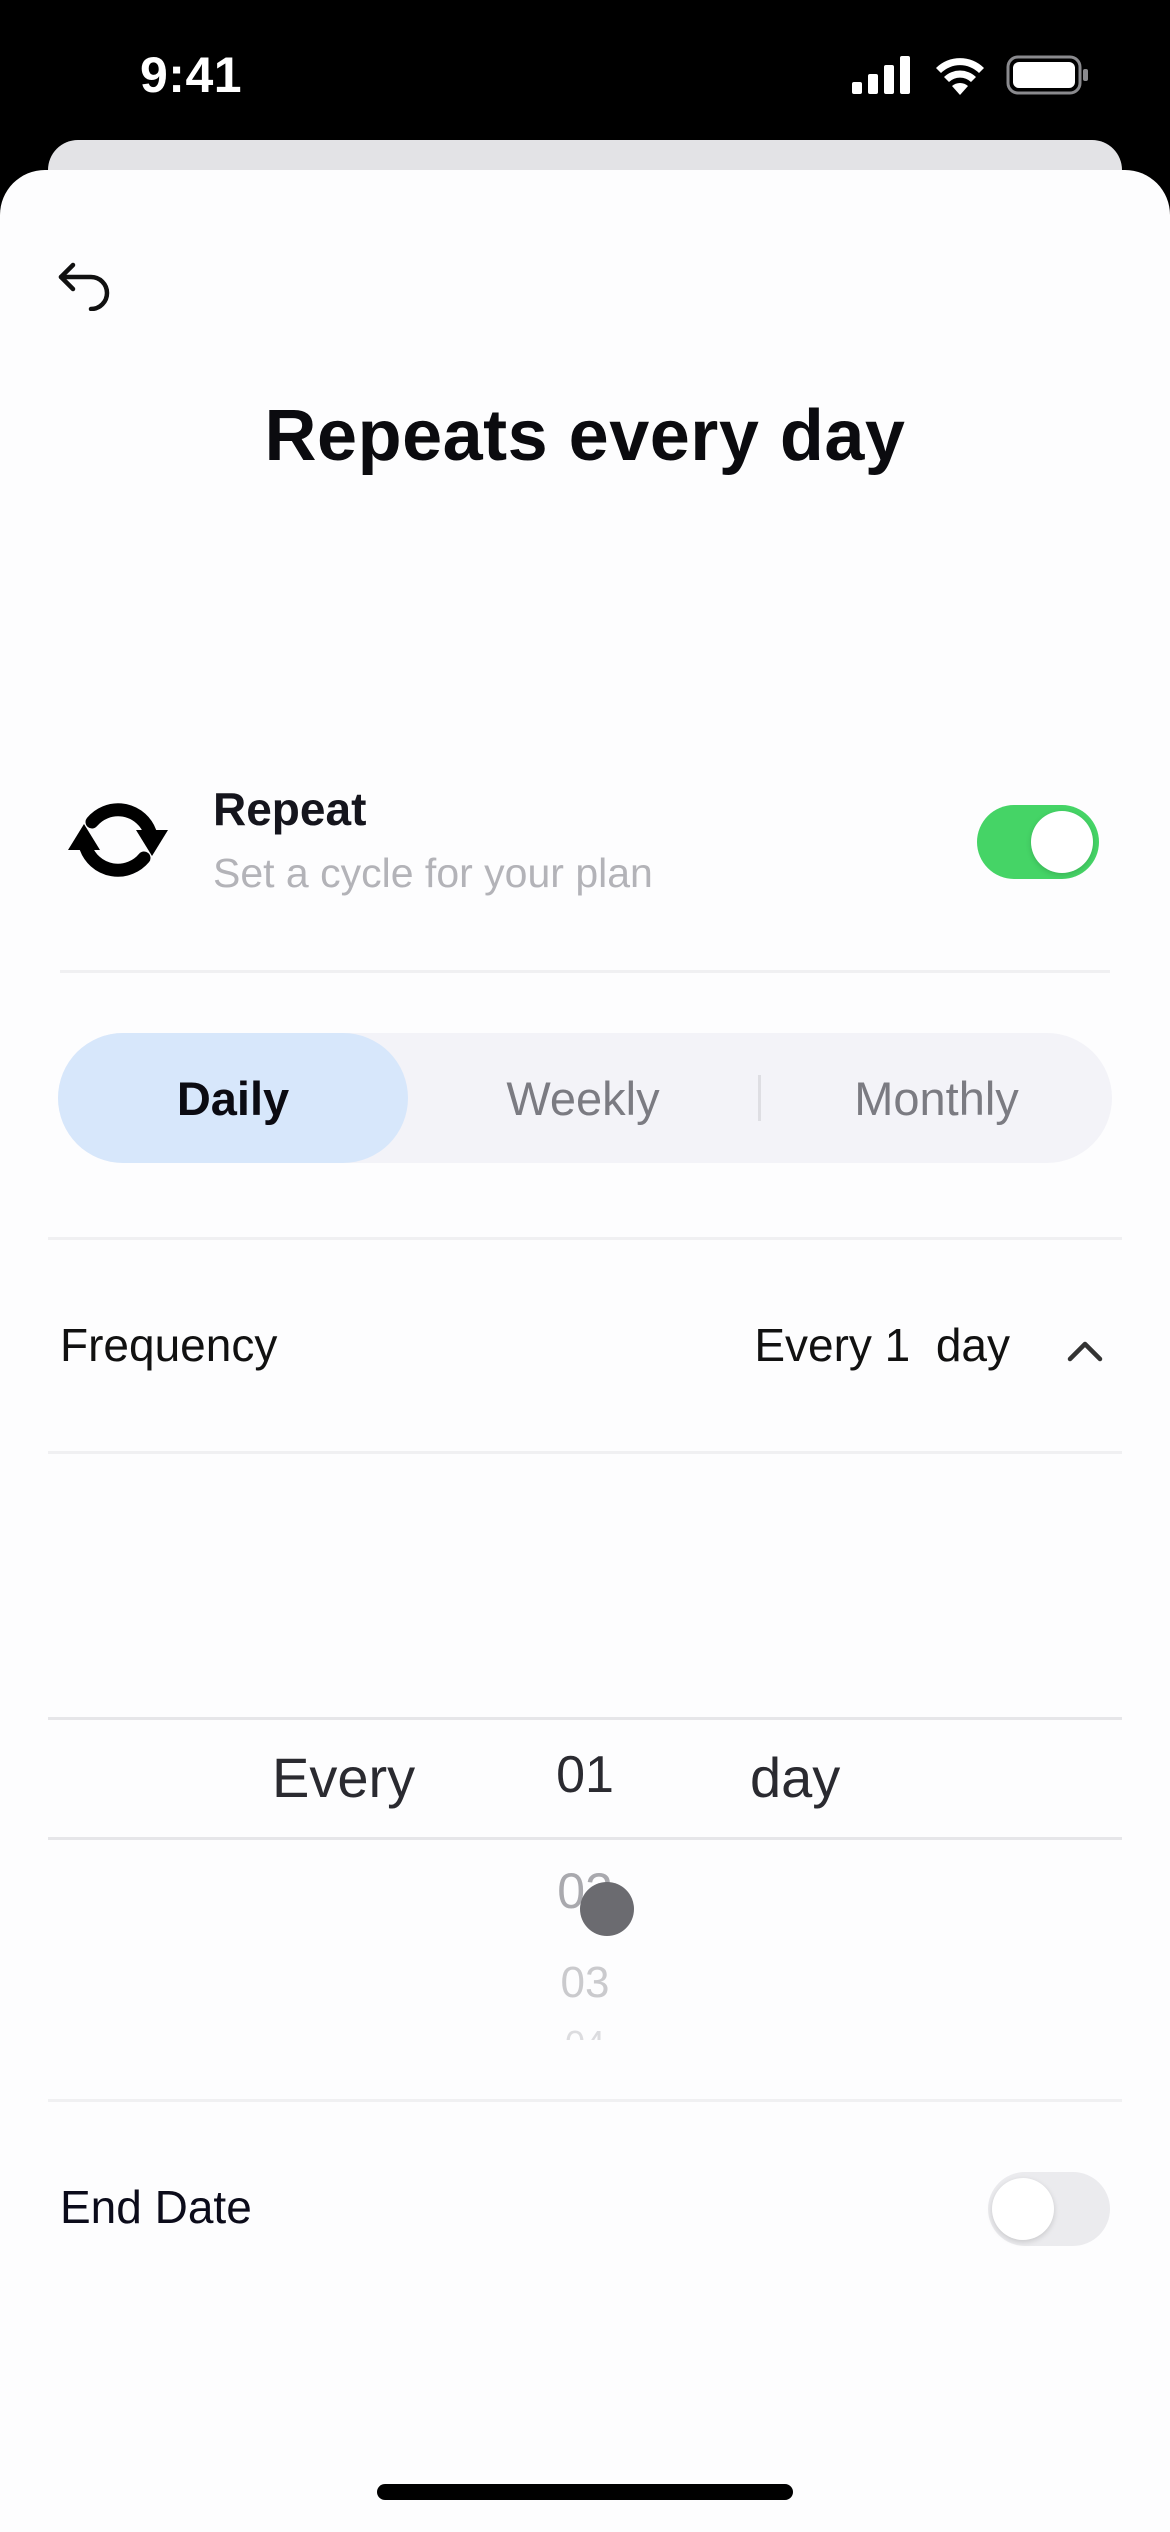 Image resolution: width=1170 pixels, height=2532 pixels. Describe the element at coordinates (585, 1718) in the screenshot. I see `picker-selection-line-top` at that location.